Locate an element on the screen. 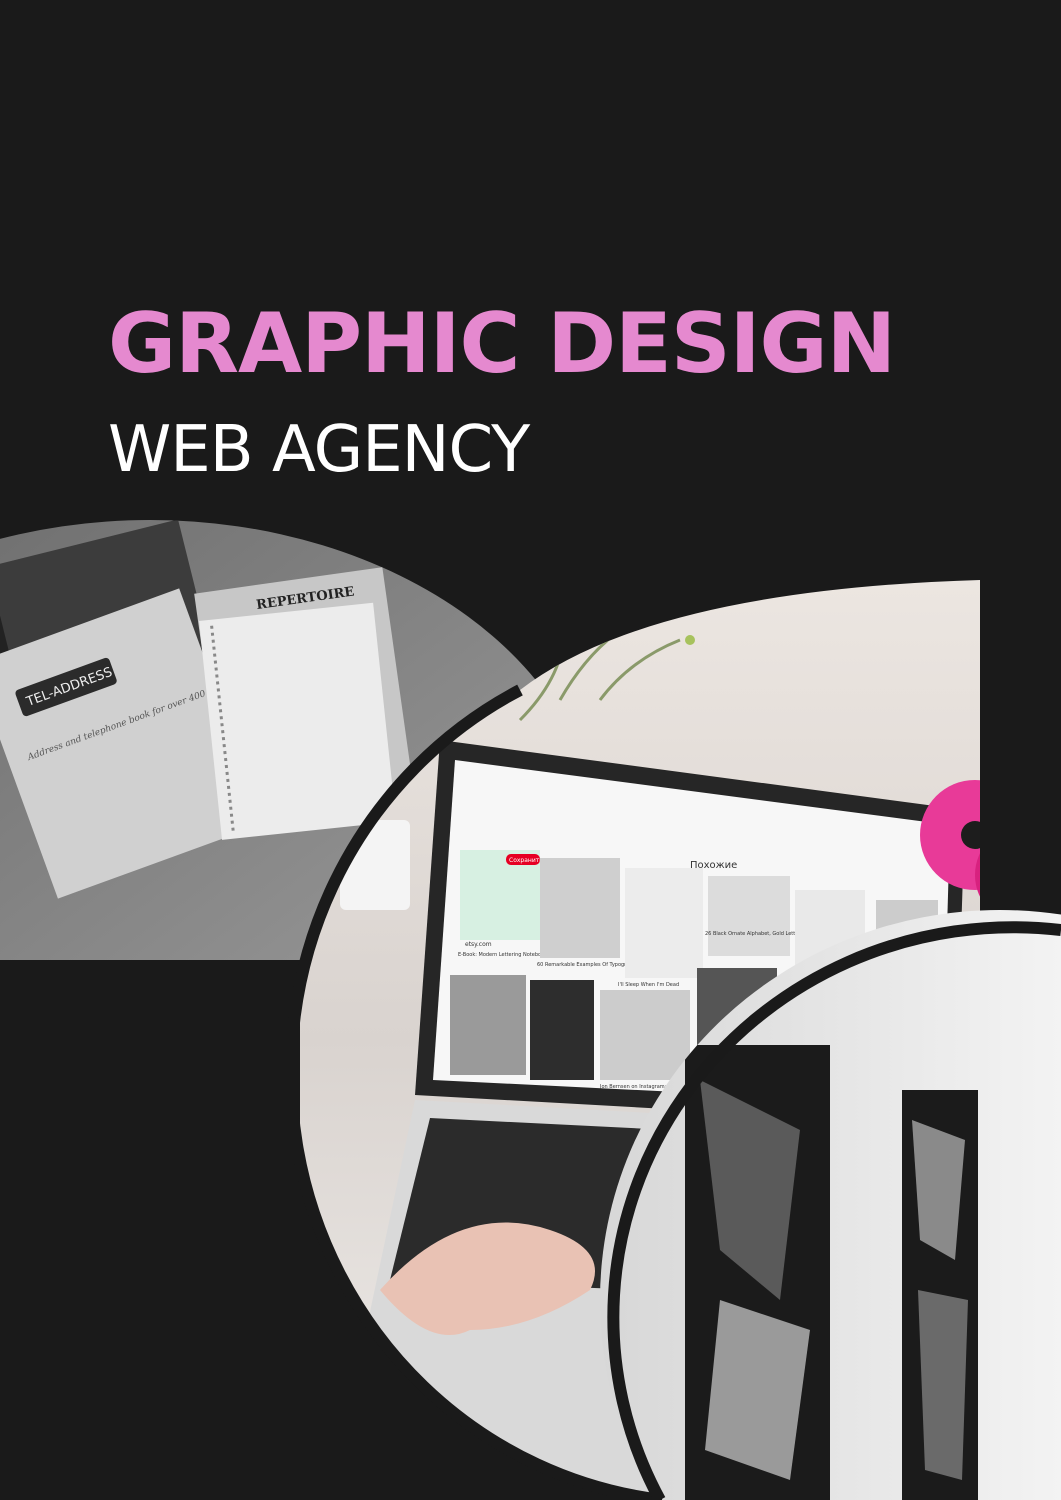  page-subtitle: WEB AGENCY is located at coordinates (319, 450).